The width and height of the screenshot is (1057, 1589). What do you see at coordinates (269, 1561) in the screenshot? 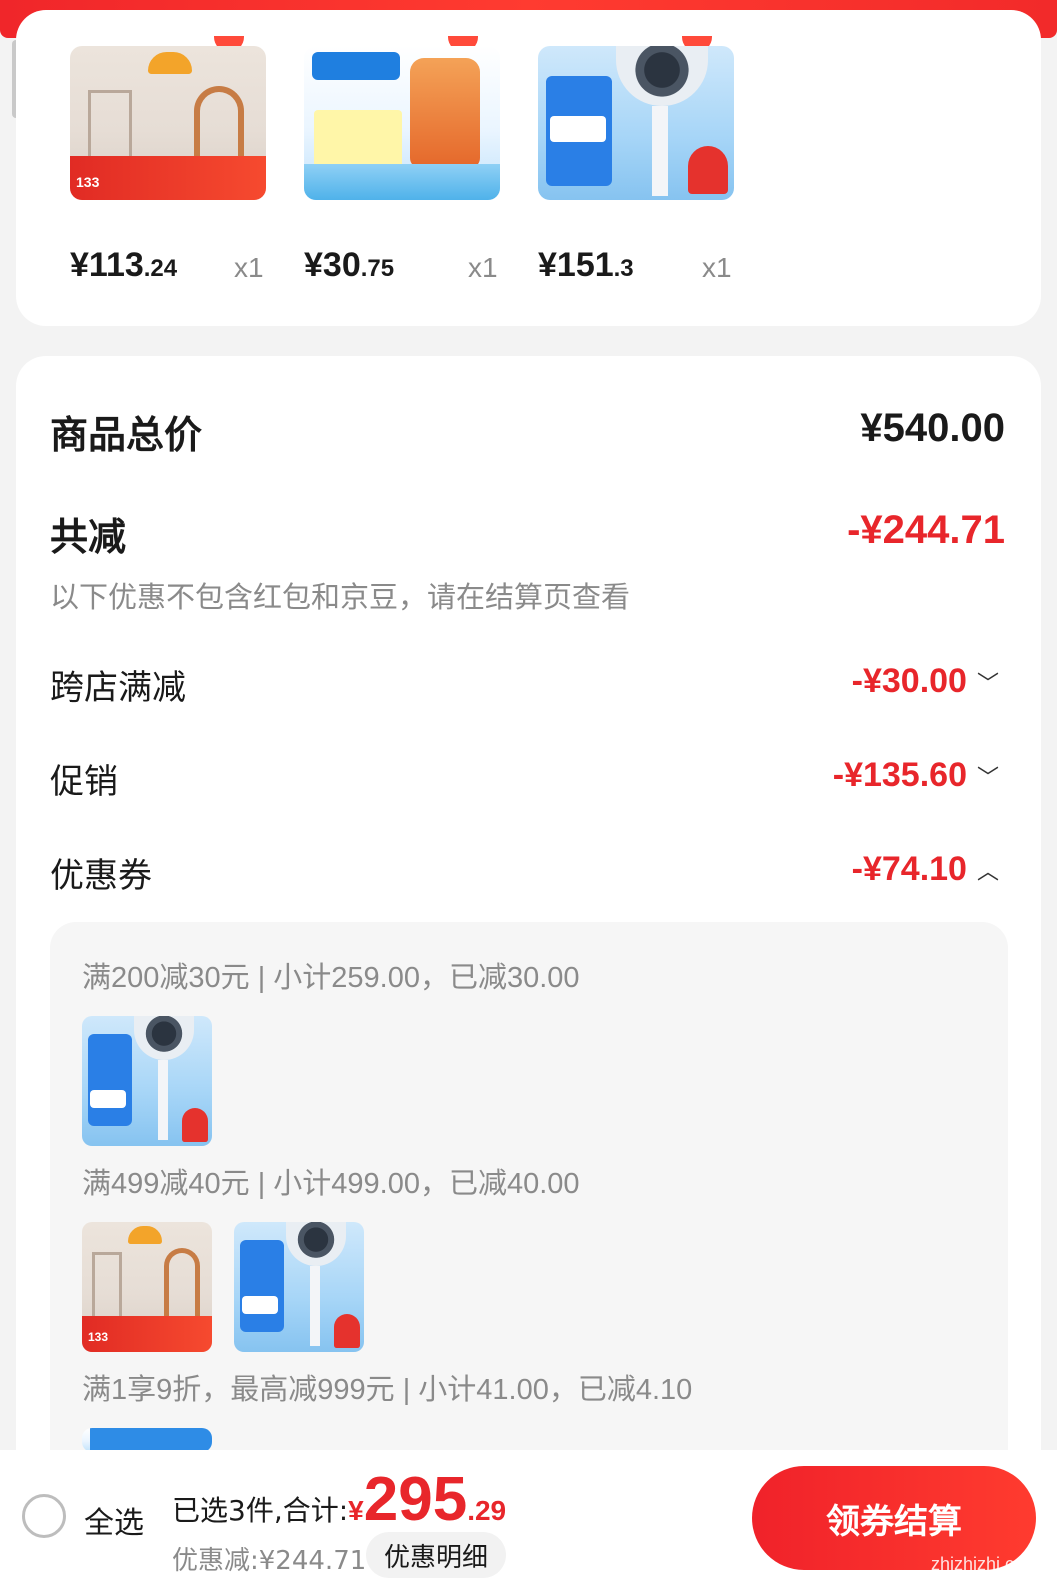
I see `discount-amount: 优惠减:¥244.71` at bounding box center [269, 1561].